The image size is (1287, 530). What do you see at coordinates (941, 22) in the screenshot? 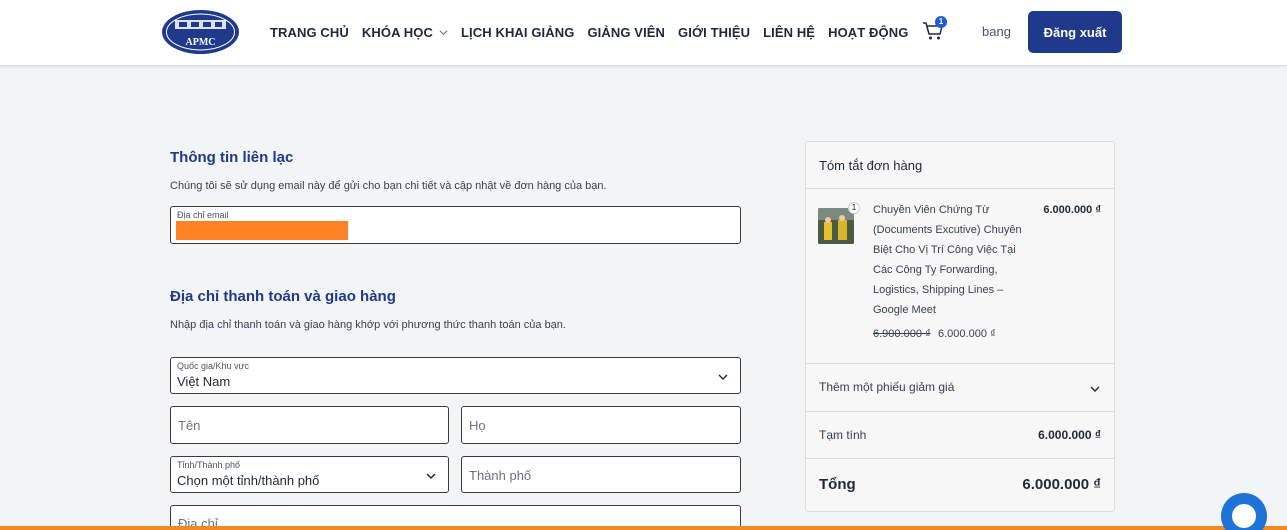
I see `cart-count-badge: 1` at bounding box center [941, 22].